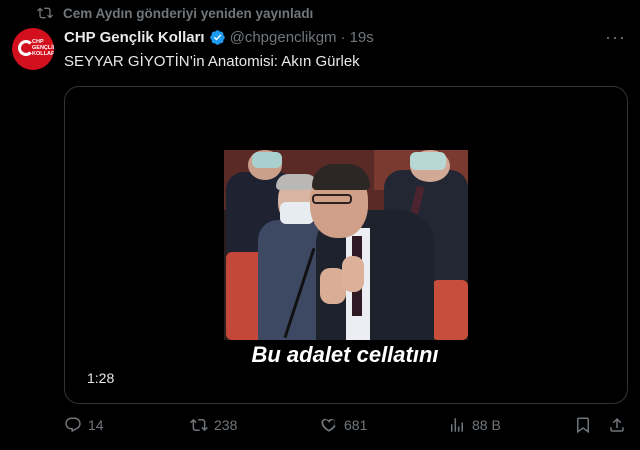 Image resolution: width=640 pixels, height=450 pixels. Describe the element at coordinates (450, 310) in the screenshot. I see `red-seat` at that location.